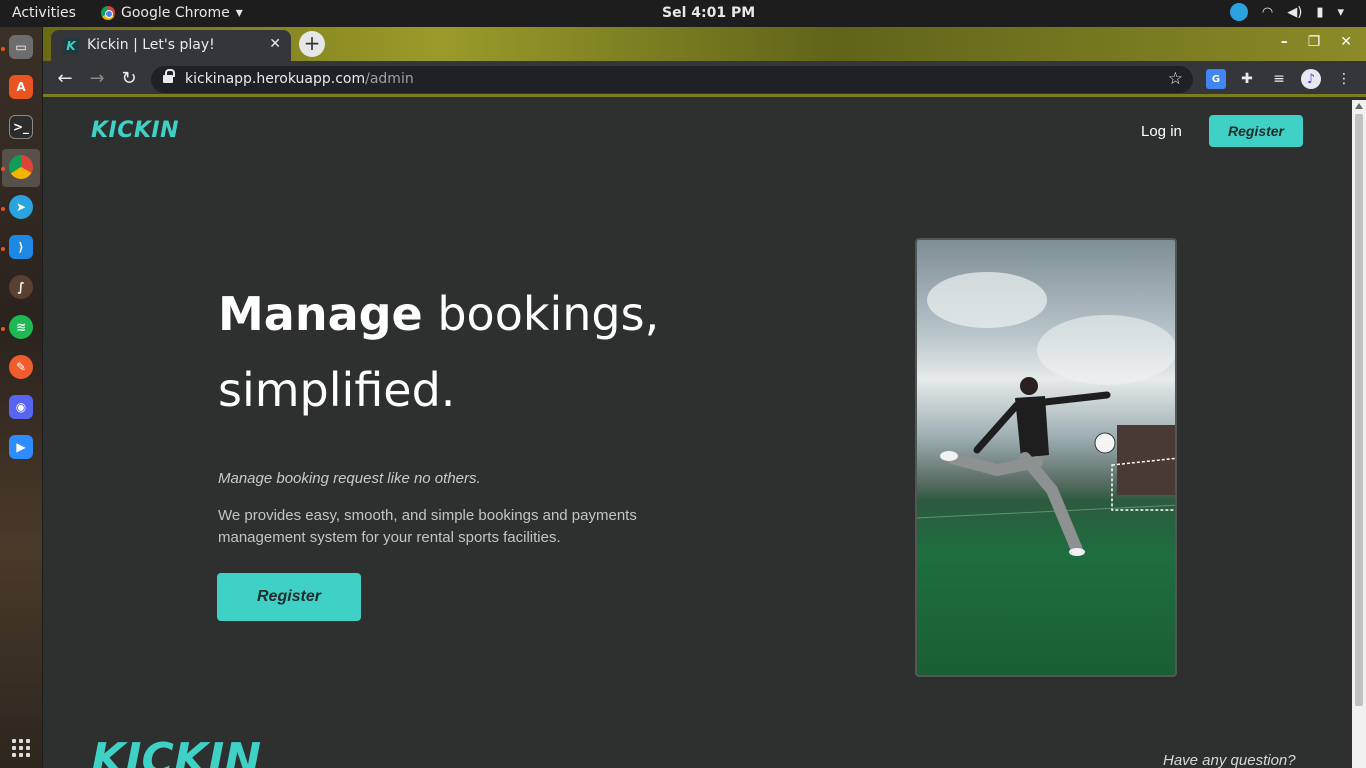  What do you see at coordinates (672, 79) in the screenshot?
I see `address-bar: kickinapp.herokuapp.com/admin ☆` at bounding box center [672, 79].